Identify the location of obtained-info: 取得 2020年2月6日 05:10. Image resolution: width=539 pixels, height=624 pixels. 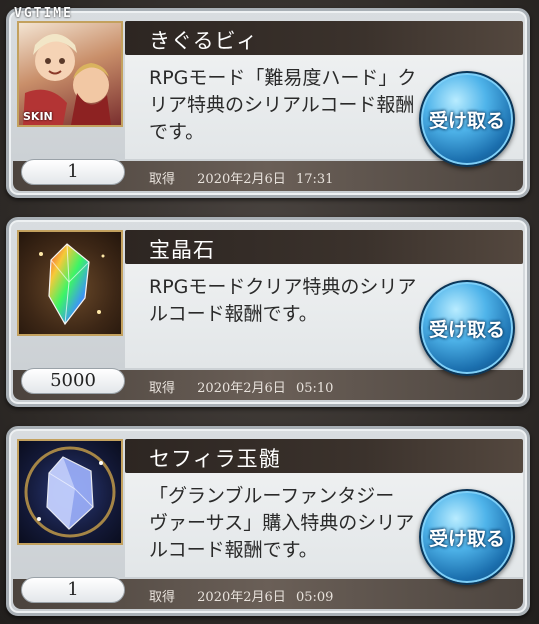
(250, 386).